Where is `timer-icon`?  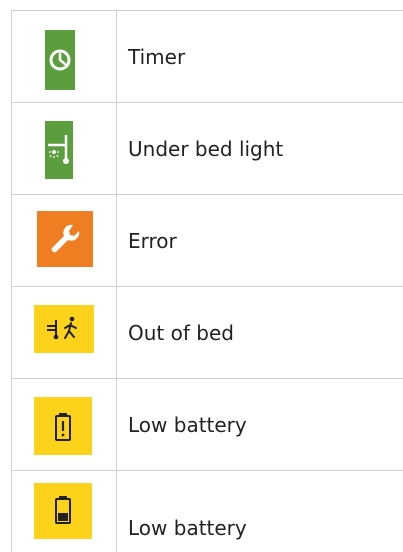
timer-icon is located at coordinates (60, 60).